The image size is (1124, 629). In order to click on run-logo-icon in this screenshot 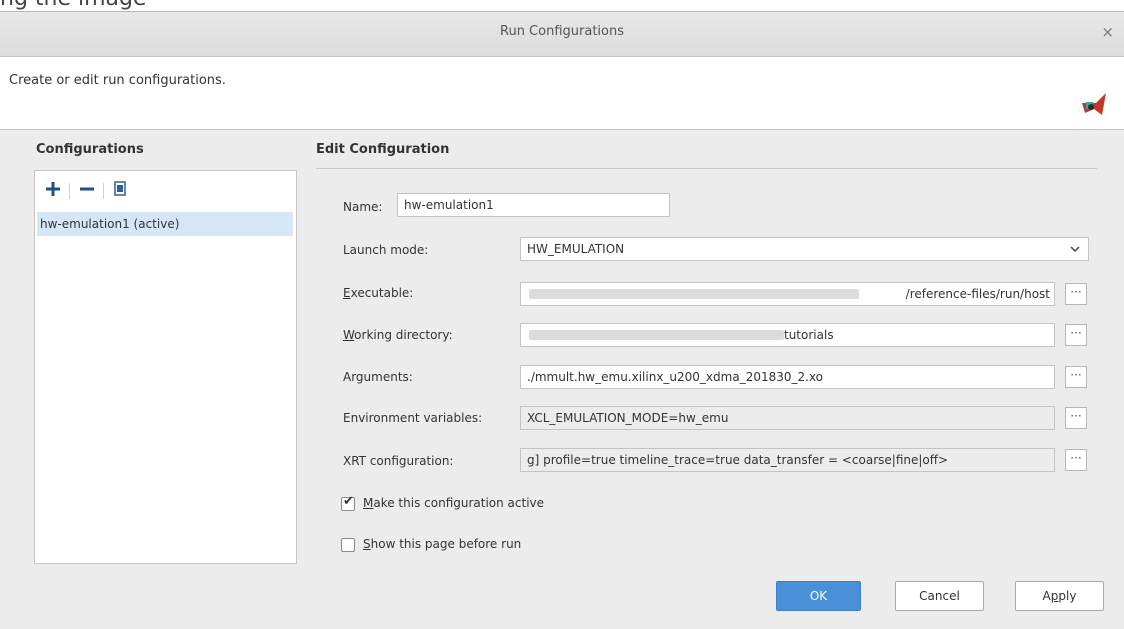, I will do `click(1094, 104)`.